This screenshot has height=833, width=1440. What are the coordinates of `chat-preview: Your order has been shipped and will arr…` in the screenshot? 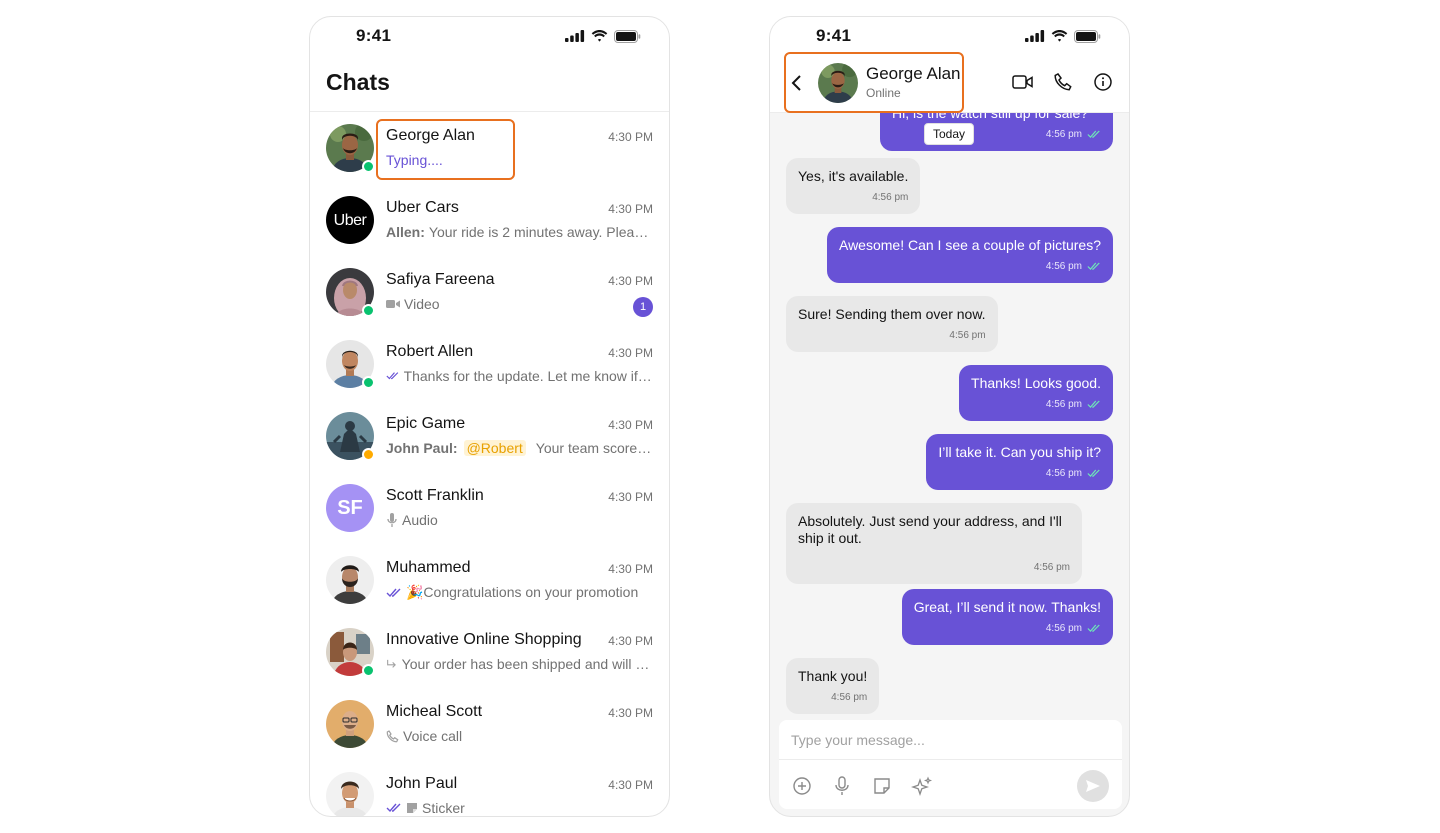 It's located at (520, 664).